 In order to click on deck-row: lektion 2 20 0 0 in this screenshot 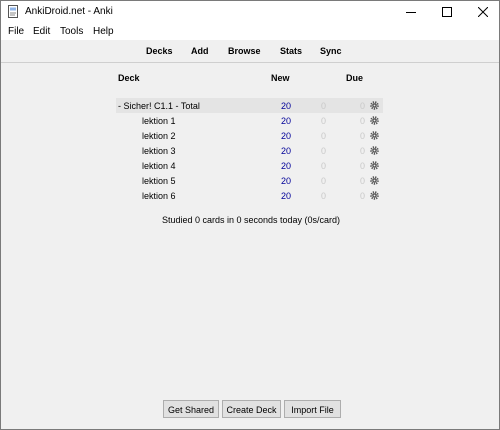, I will do `click(249, 135)`.